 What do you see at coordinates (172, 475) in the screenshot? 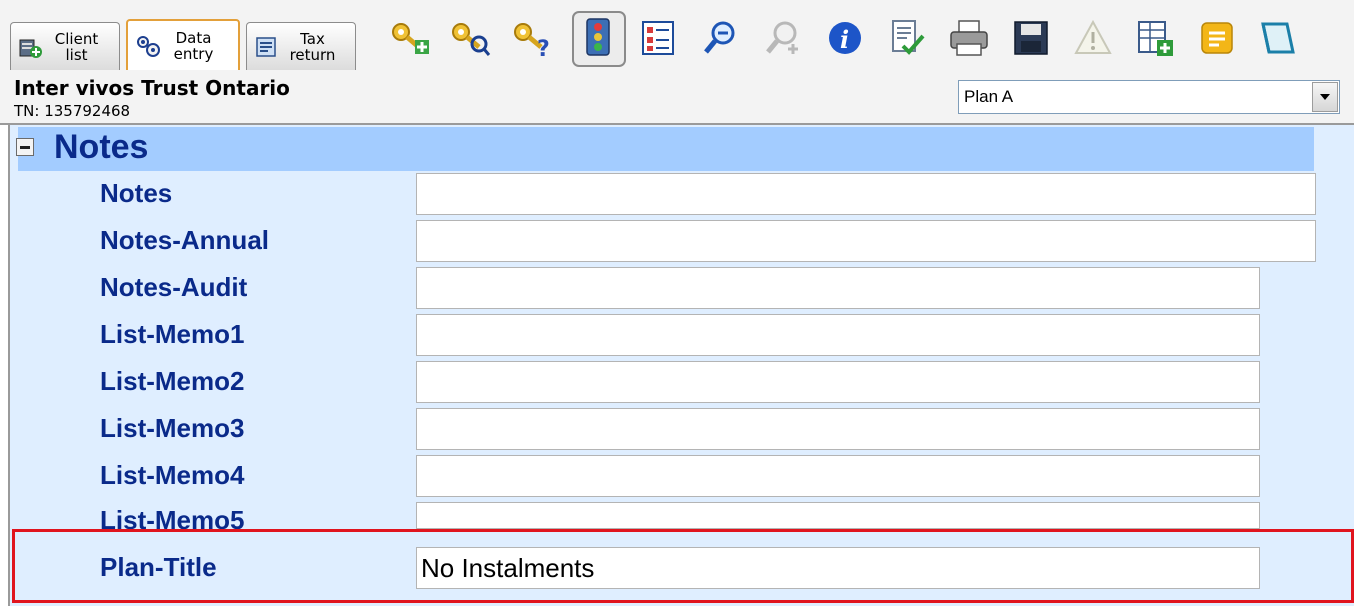
I see `field-label: List-Memo4` at bounding box center [172, 475].